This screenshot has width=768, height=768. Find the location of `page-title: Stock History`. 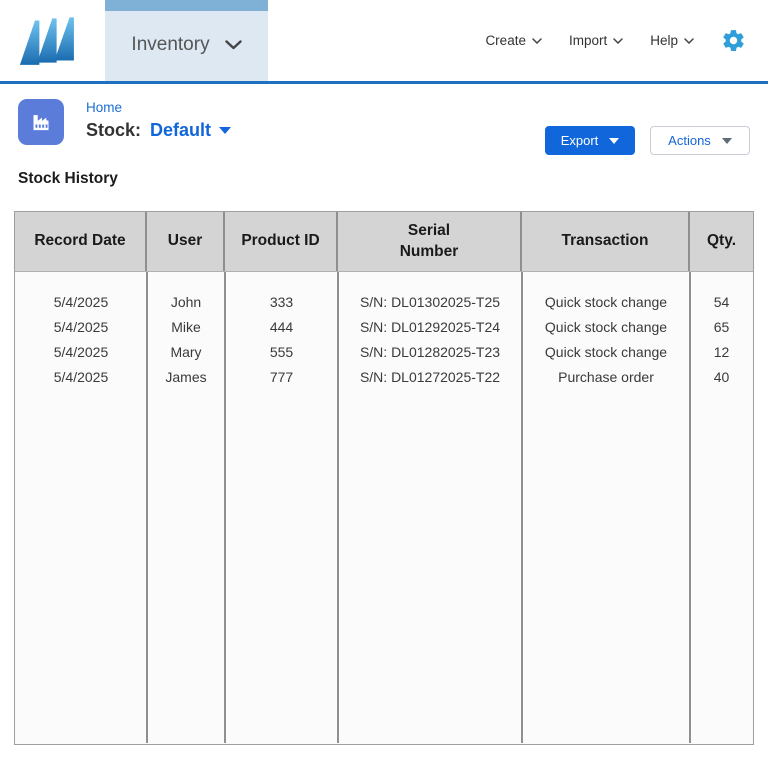

page-title: Stock History is located at coordinates (68, 178).